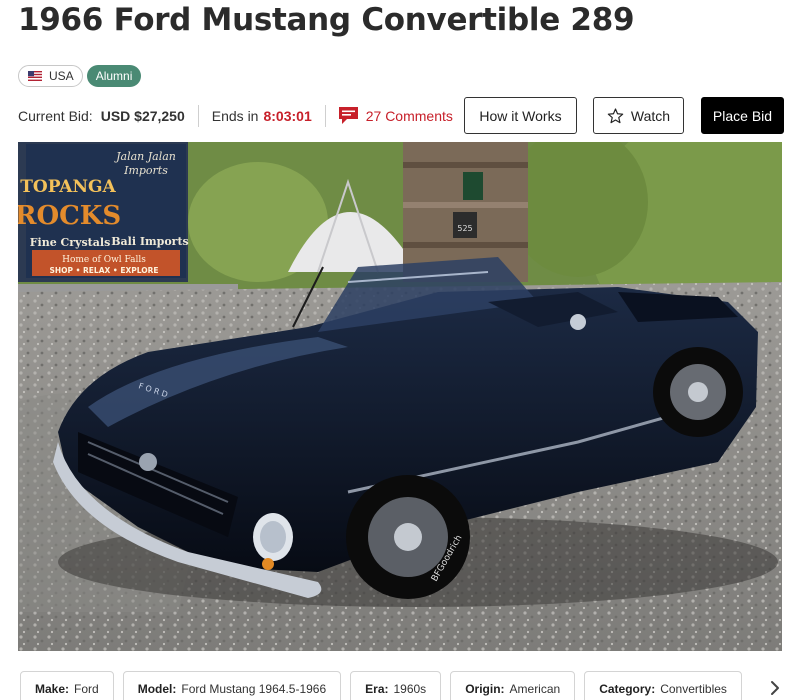  Describe the element at coordinates (693, 689) in the screenshot. I see `spec-value: Convertibles` at that location.